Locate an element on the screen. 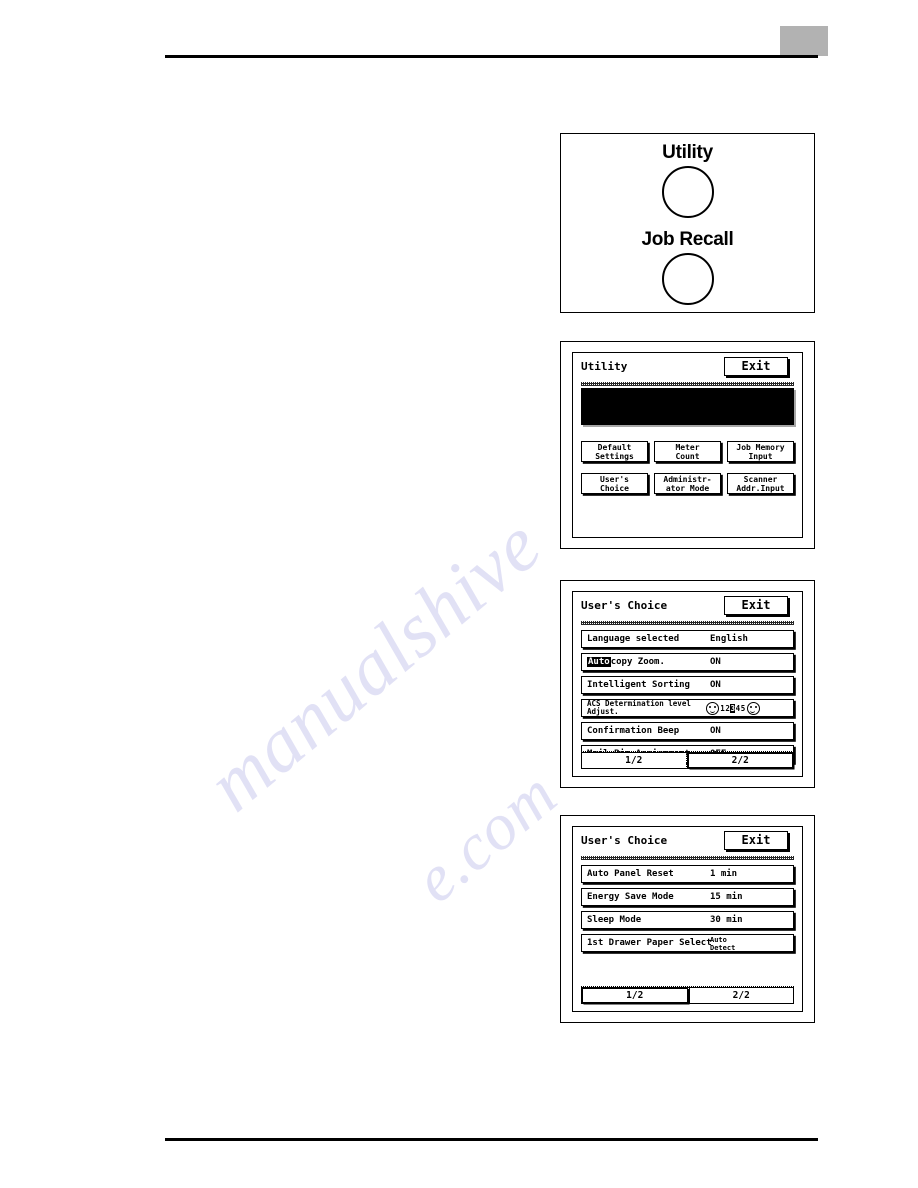 This screenshot has width=918, height=1188. utility-titlebar: Utility Exit is located at coordinates (687, 369).